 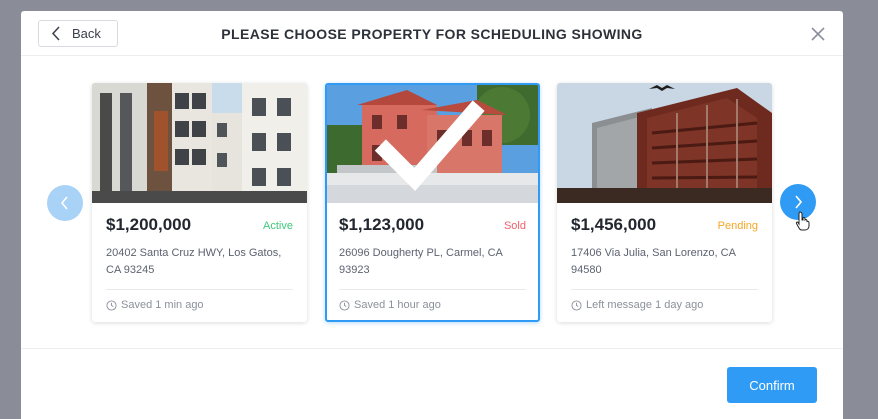 I want to click on check-icon, so click(x=429, y=145).